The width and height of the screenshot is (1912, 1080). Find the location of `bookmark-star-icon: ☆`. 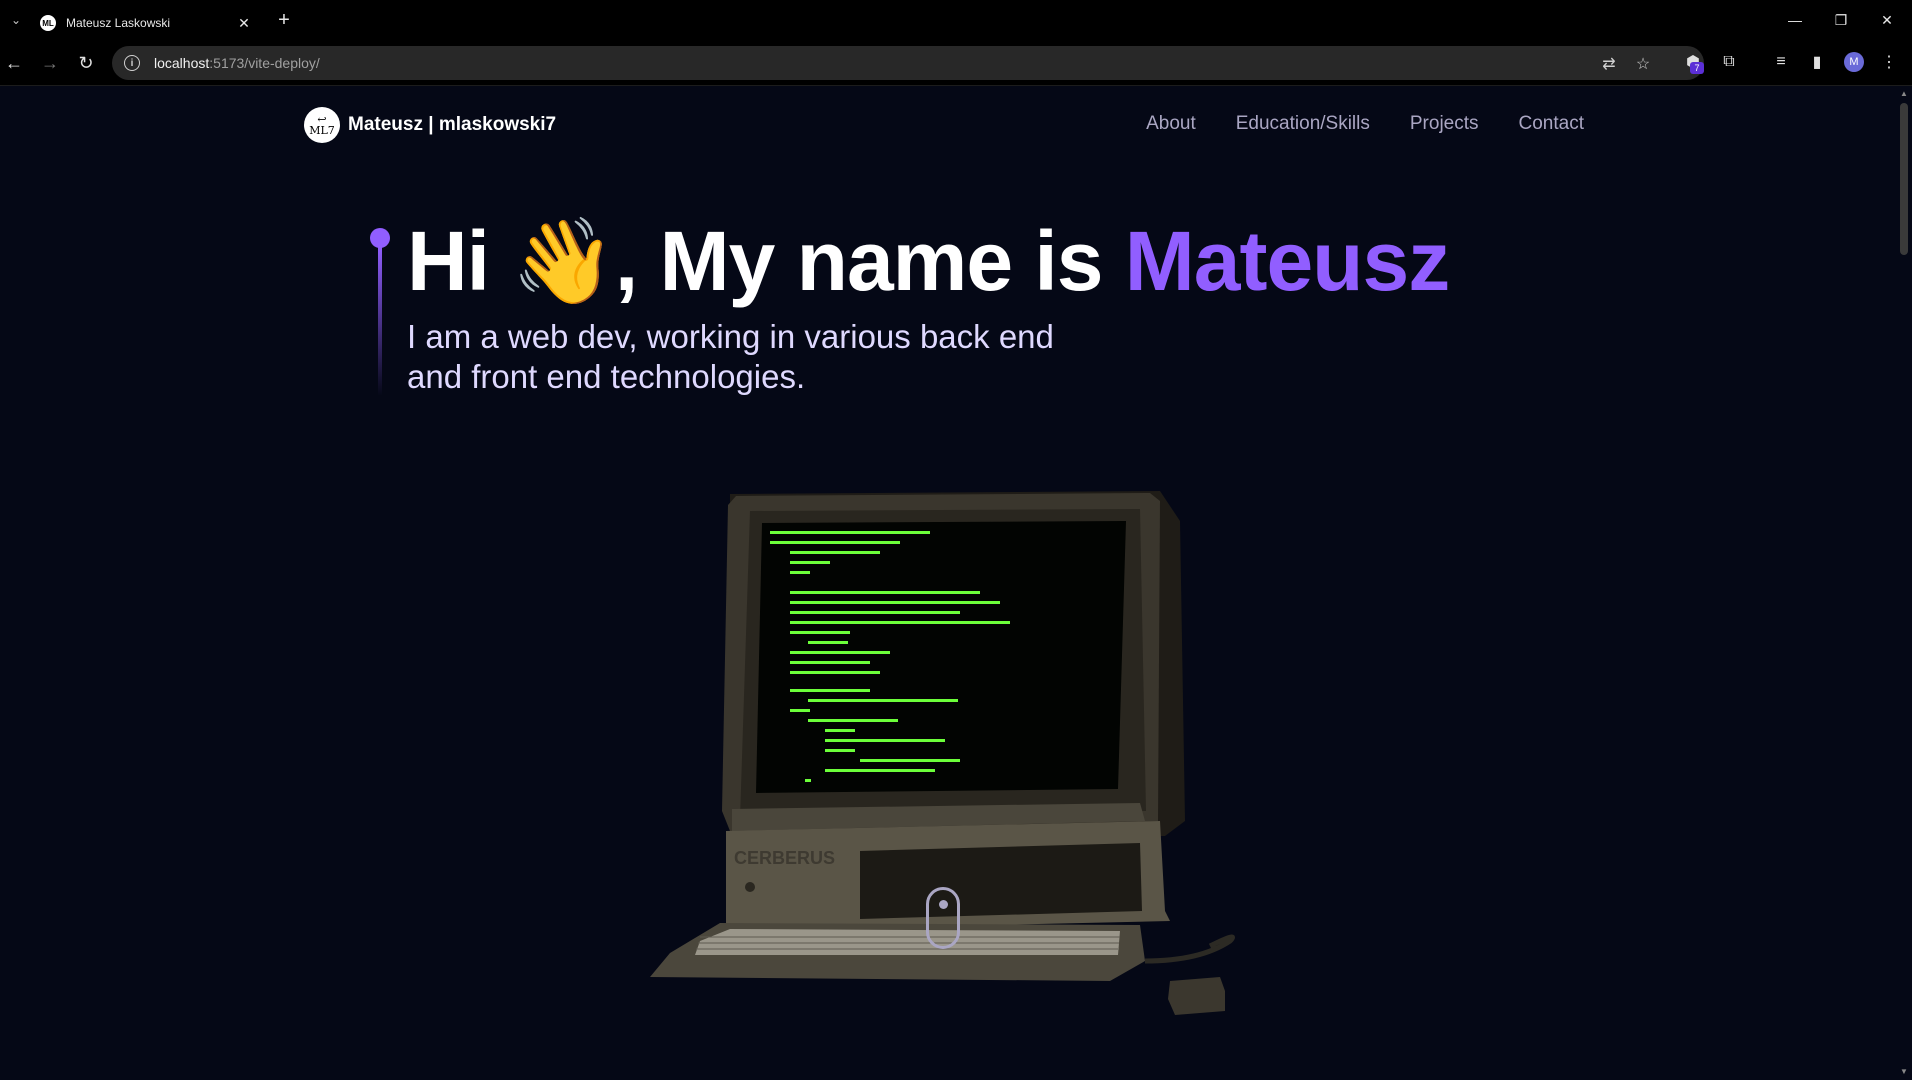

bookmark-star-icon: ☆ is located at coordinates (1643, 64).